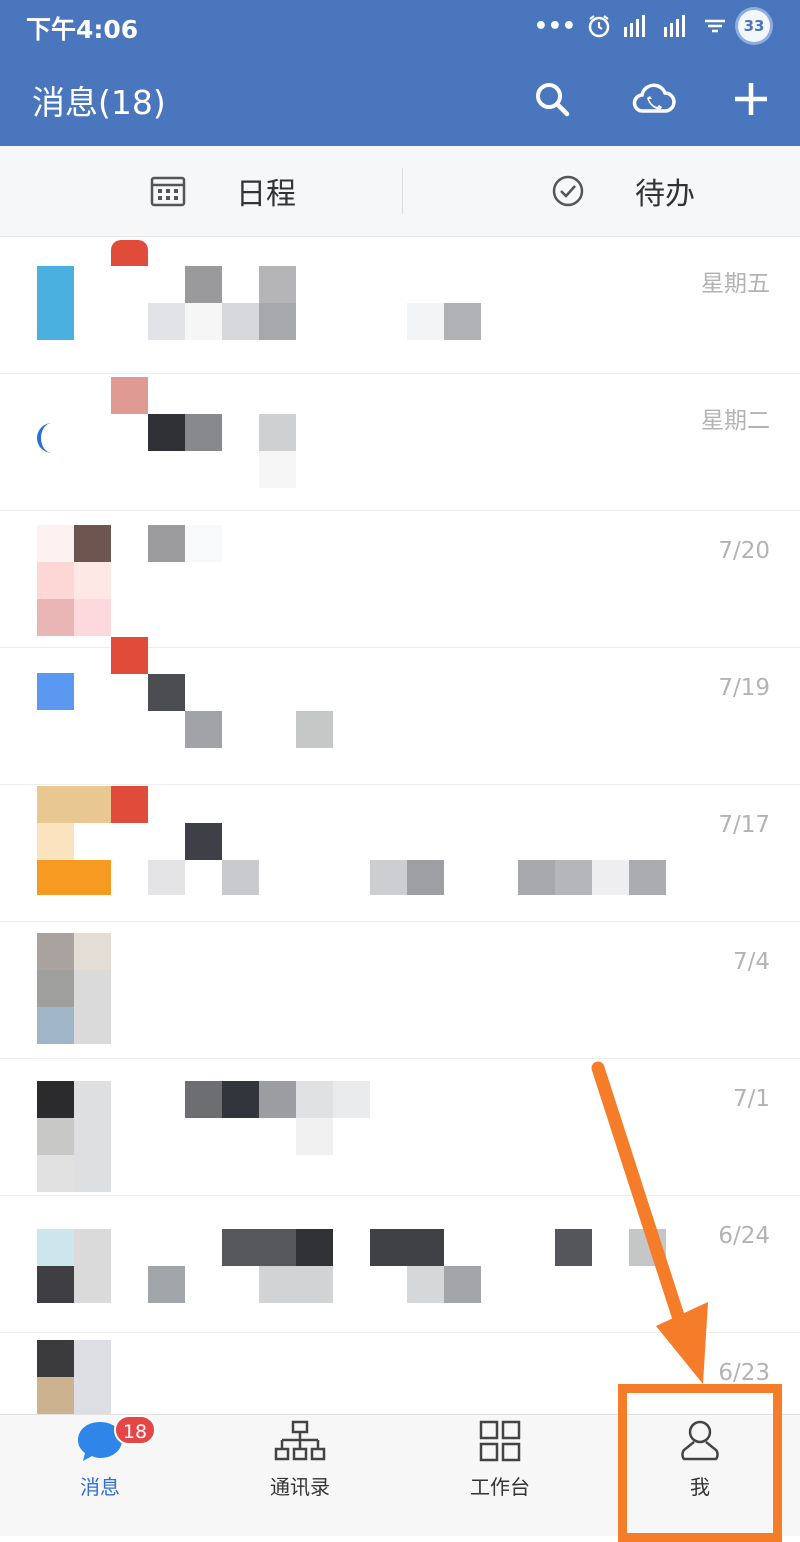  I want to click on message-date: 7/20, so click(744, 551).